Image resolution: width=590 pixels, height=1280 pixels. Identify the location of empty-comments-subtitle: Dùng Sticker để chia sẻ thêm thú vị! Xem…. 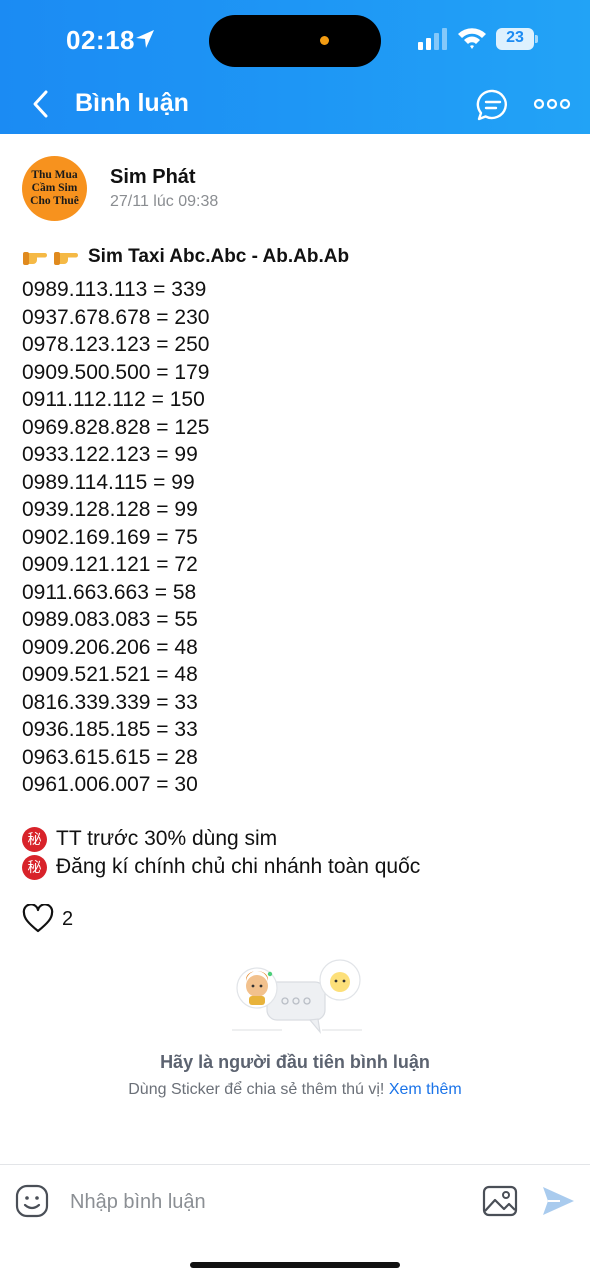
(295, 1090).